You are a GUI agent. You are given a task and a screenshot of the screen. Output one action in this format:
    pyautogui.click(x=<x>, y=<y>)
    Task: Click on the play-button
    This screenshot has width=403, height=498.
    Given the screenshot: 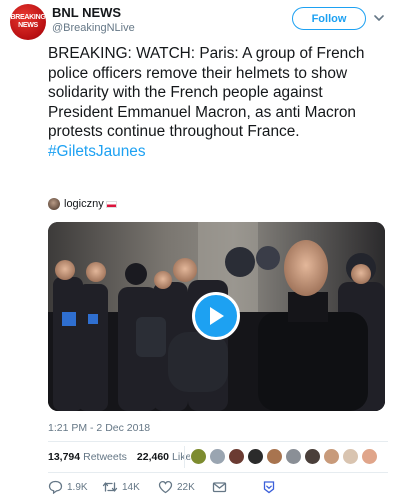 What is the action you would take?
    pyautogui.click(x=216, y=316)
    